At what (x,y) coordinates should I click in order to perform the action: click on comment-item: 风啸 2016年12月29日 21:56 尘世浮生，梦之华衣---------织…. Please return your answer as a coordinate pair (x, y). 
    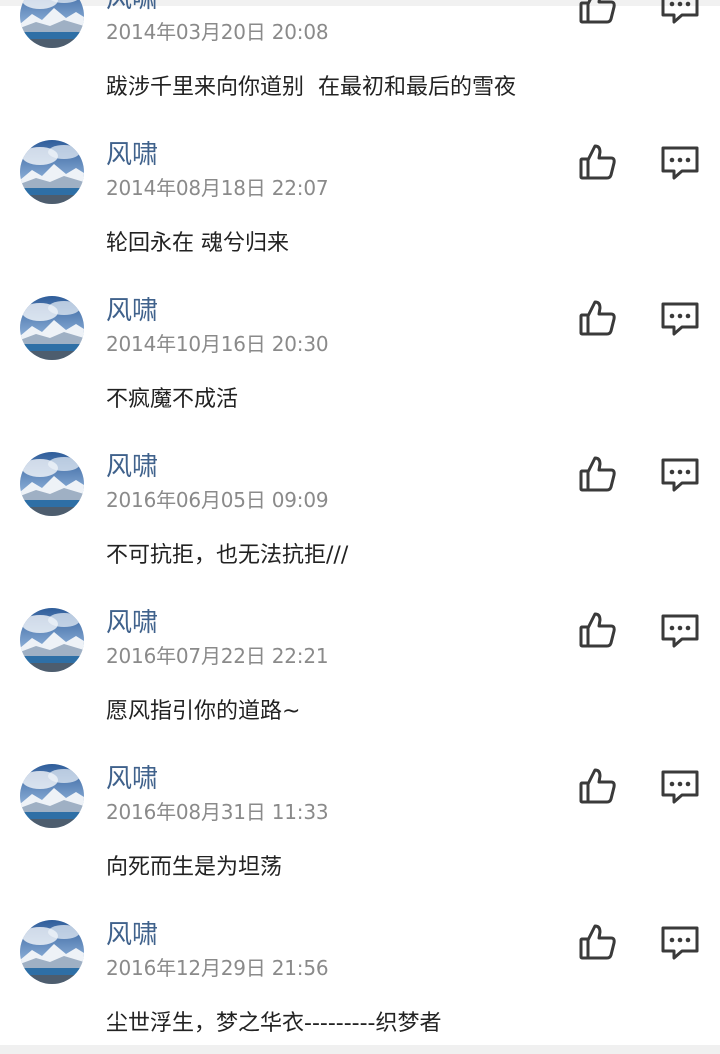
    Looking at the image, I should click on (360, 987).